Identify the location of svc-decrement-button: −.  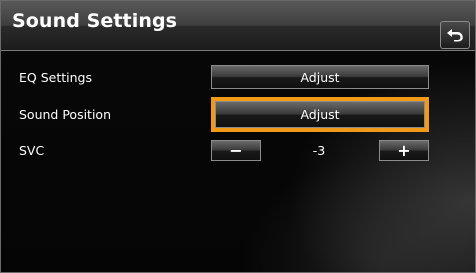
(236, 150).